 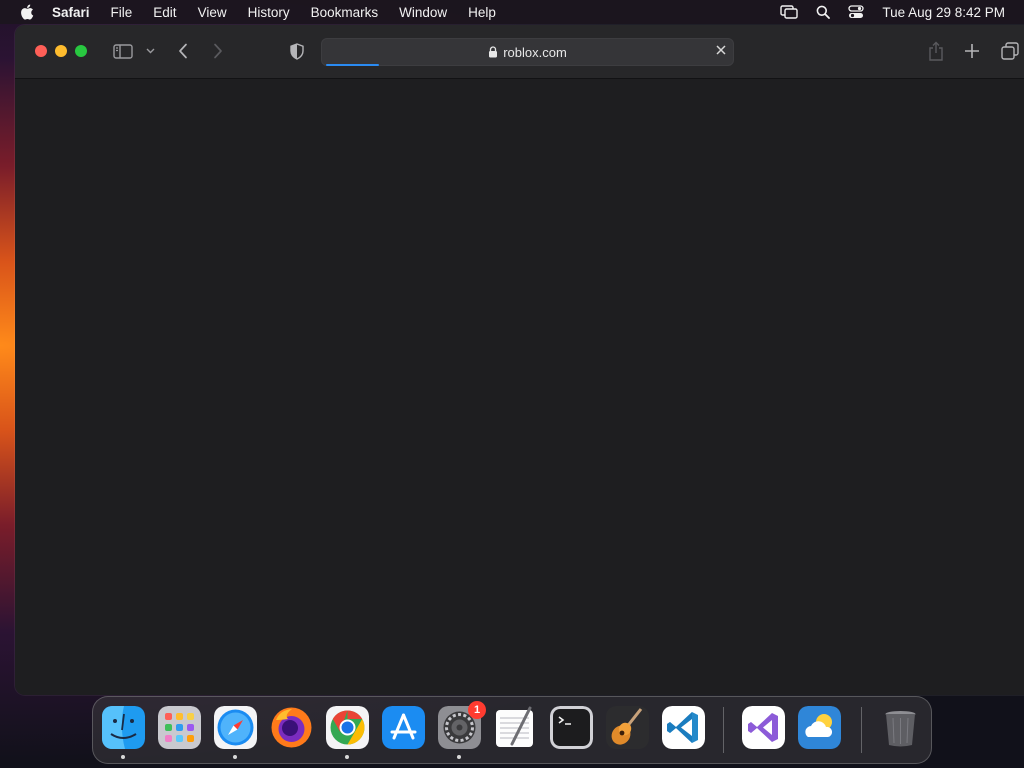 What do you see at coordinates (61, 51) in the screenshot?
I see `minimize-window-button` at bounding box center [61, 51].